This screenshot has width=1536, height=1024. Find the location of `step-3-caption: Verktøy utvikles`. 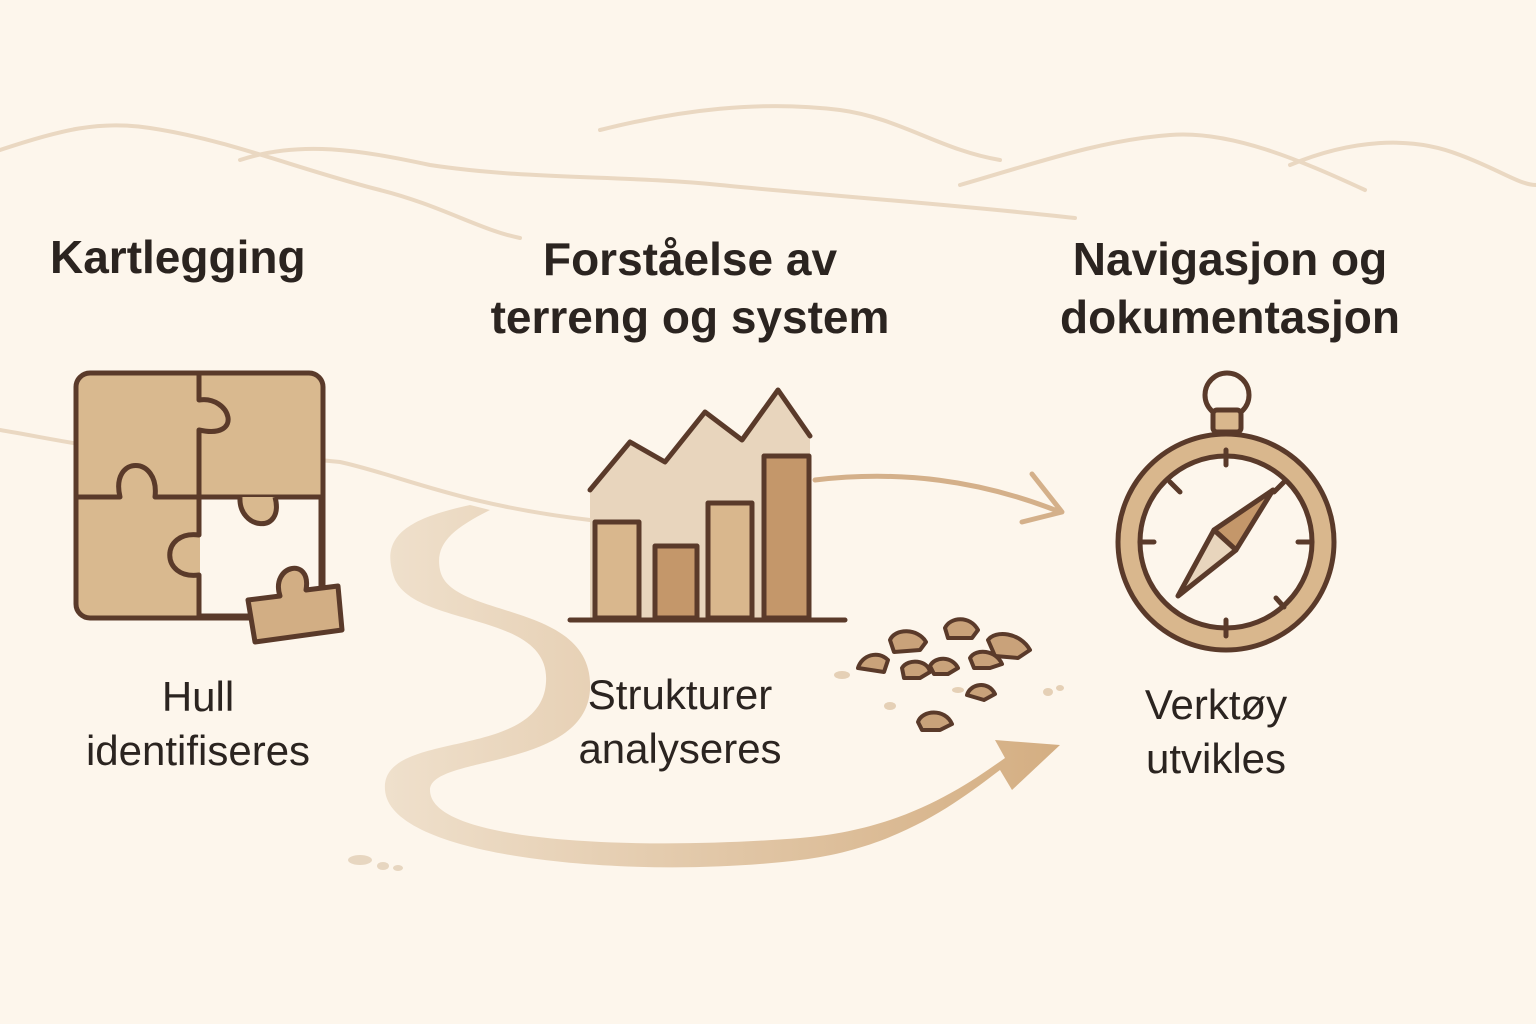

step-3-caption: Verktøy utvikles is located at coordinates (1216, 732).